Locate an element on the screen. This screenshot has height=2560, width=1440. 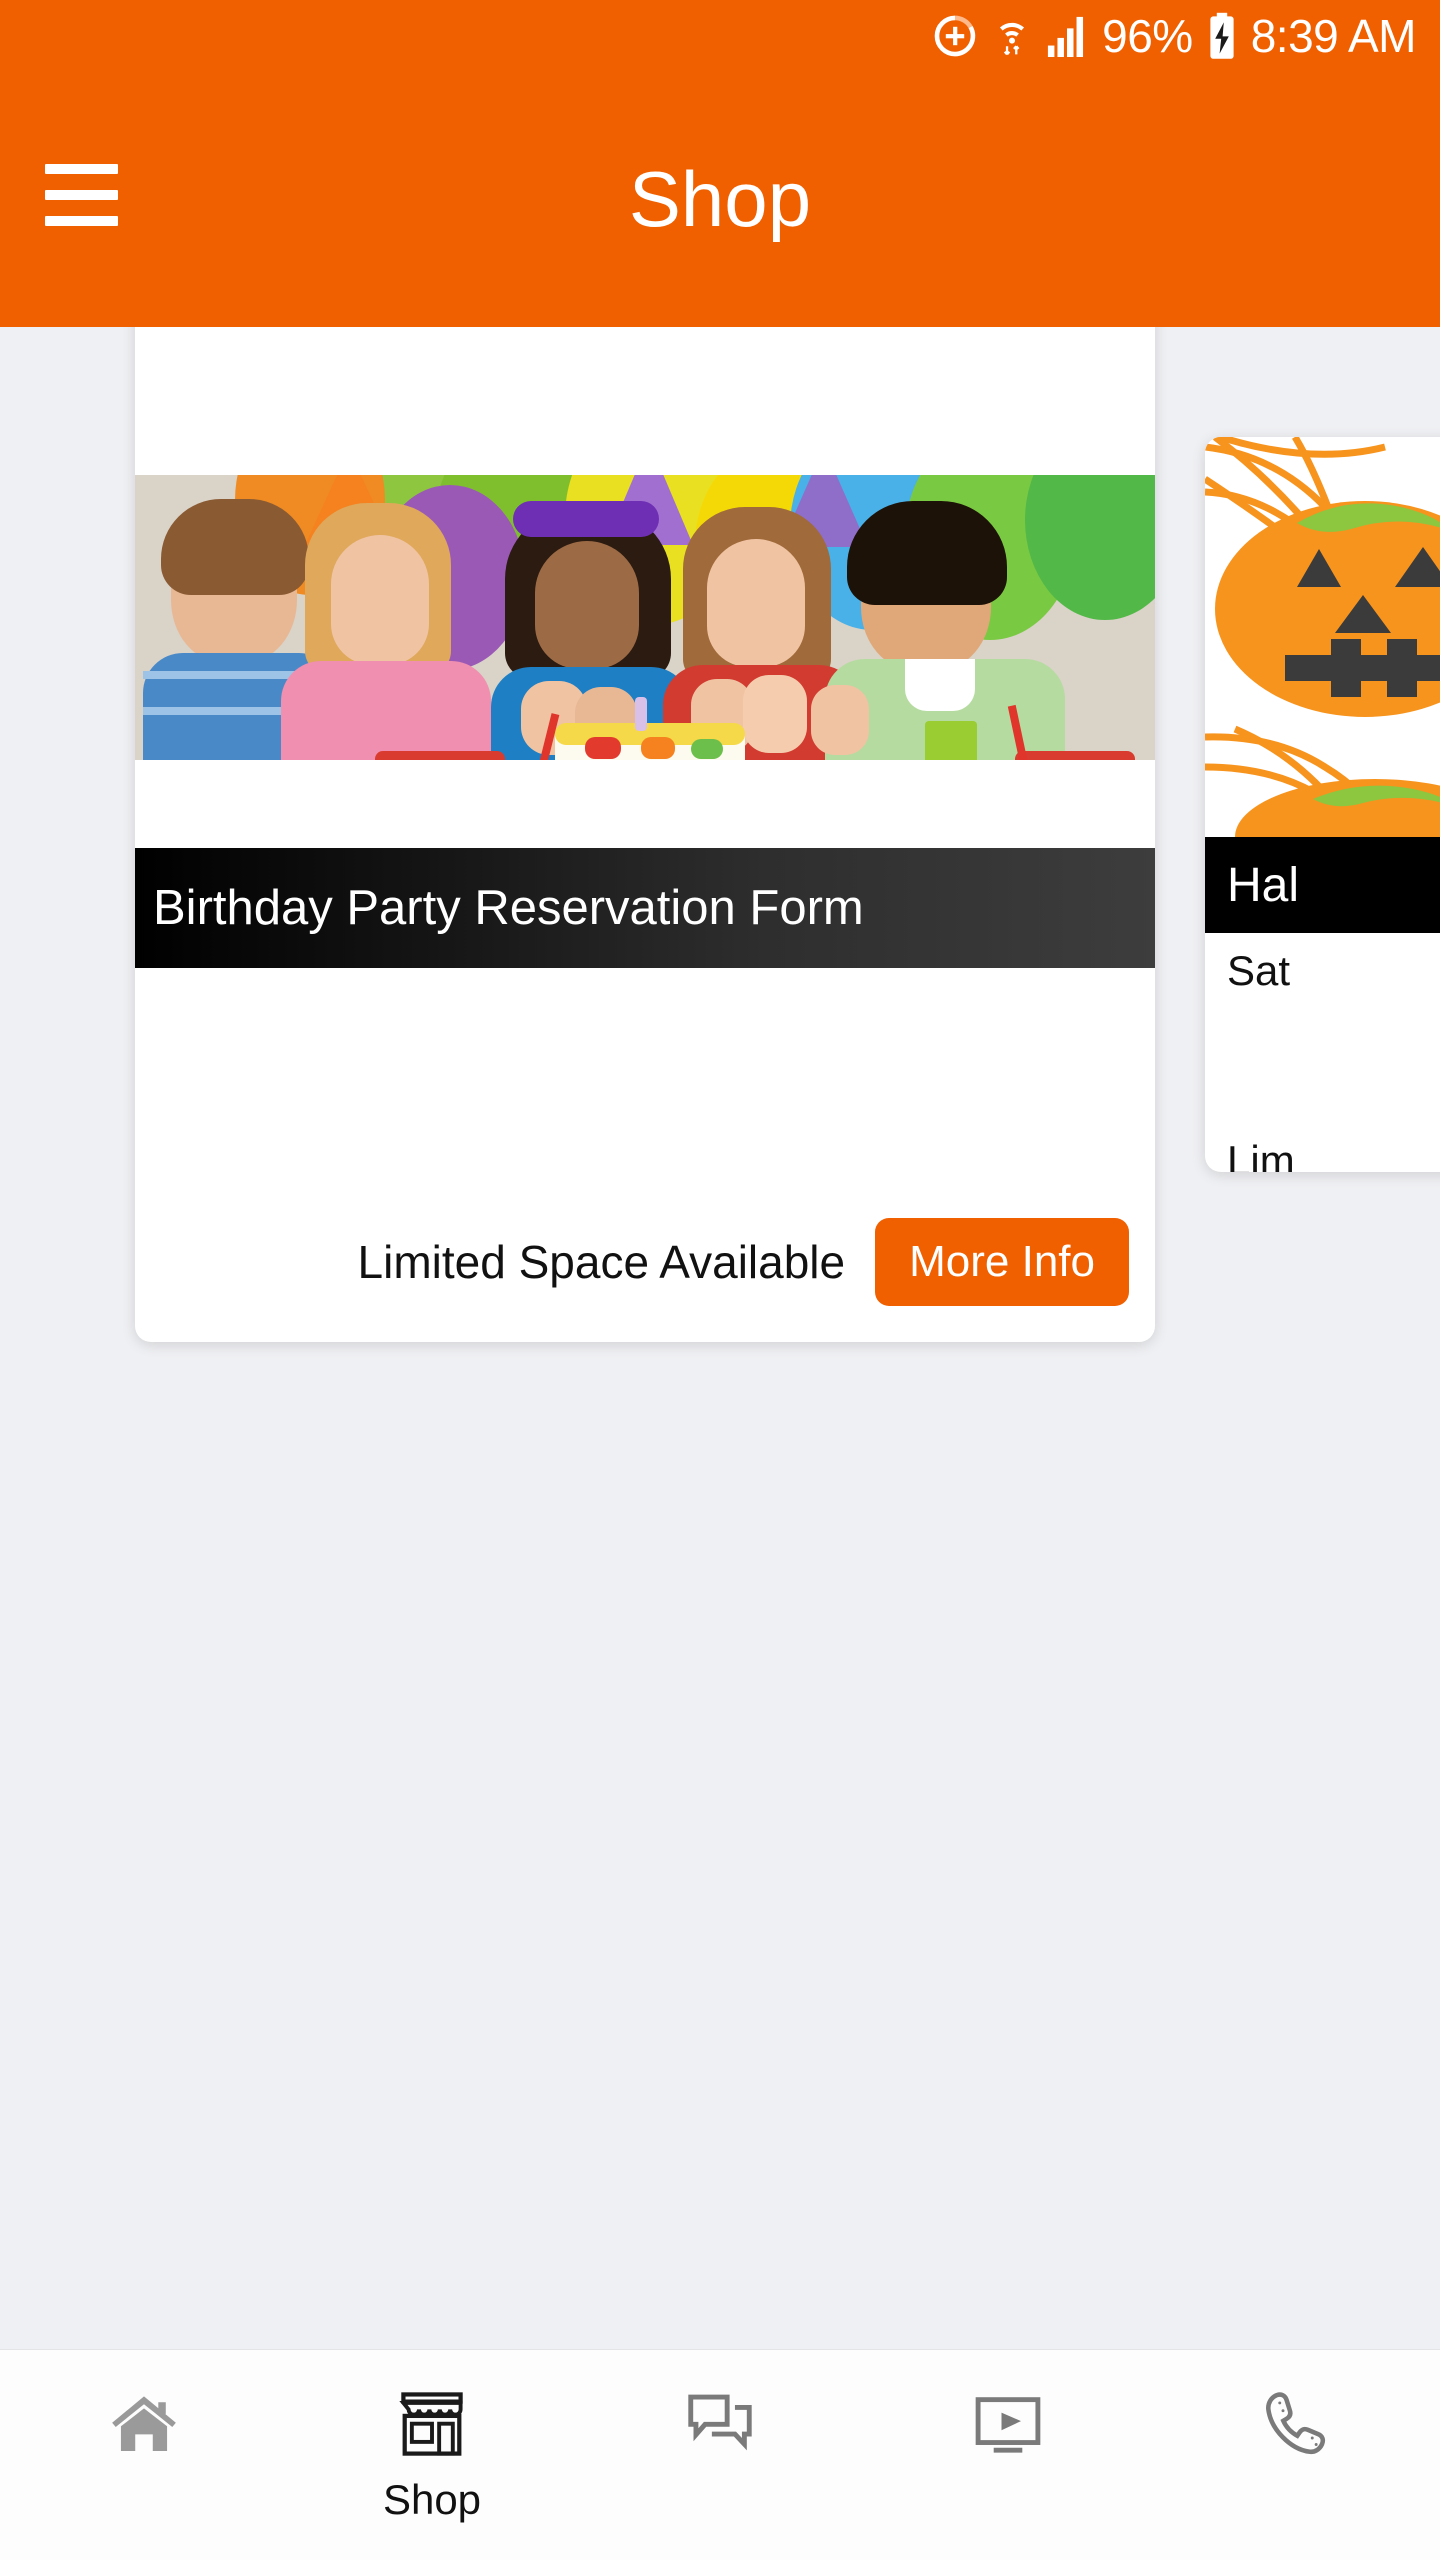
status-bar: 96% 8:39 AM is located at coordinates (720, 36).